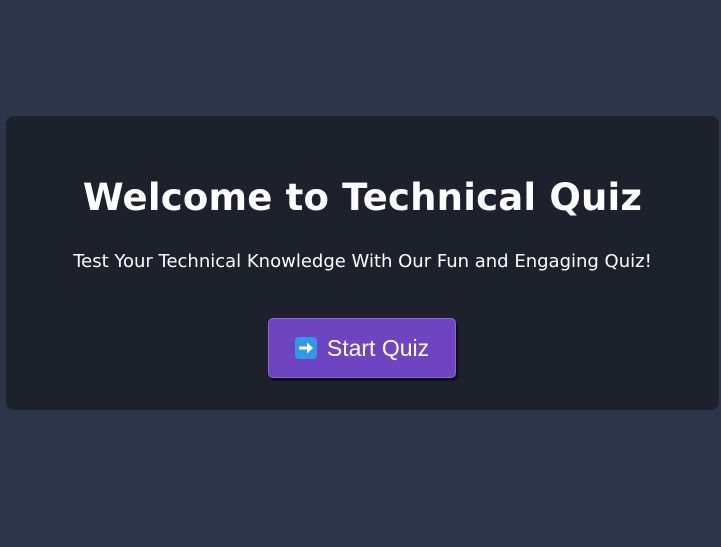 Image resolution: width=721 pixels, height=547 pixels. Describe the element at coordinates (362, 197) in the screenshot. I see `page-title: Welcome to Technical Quiz` at that location.